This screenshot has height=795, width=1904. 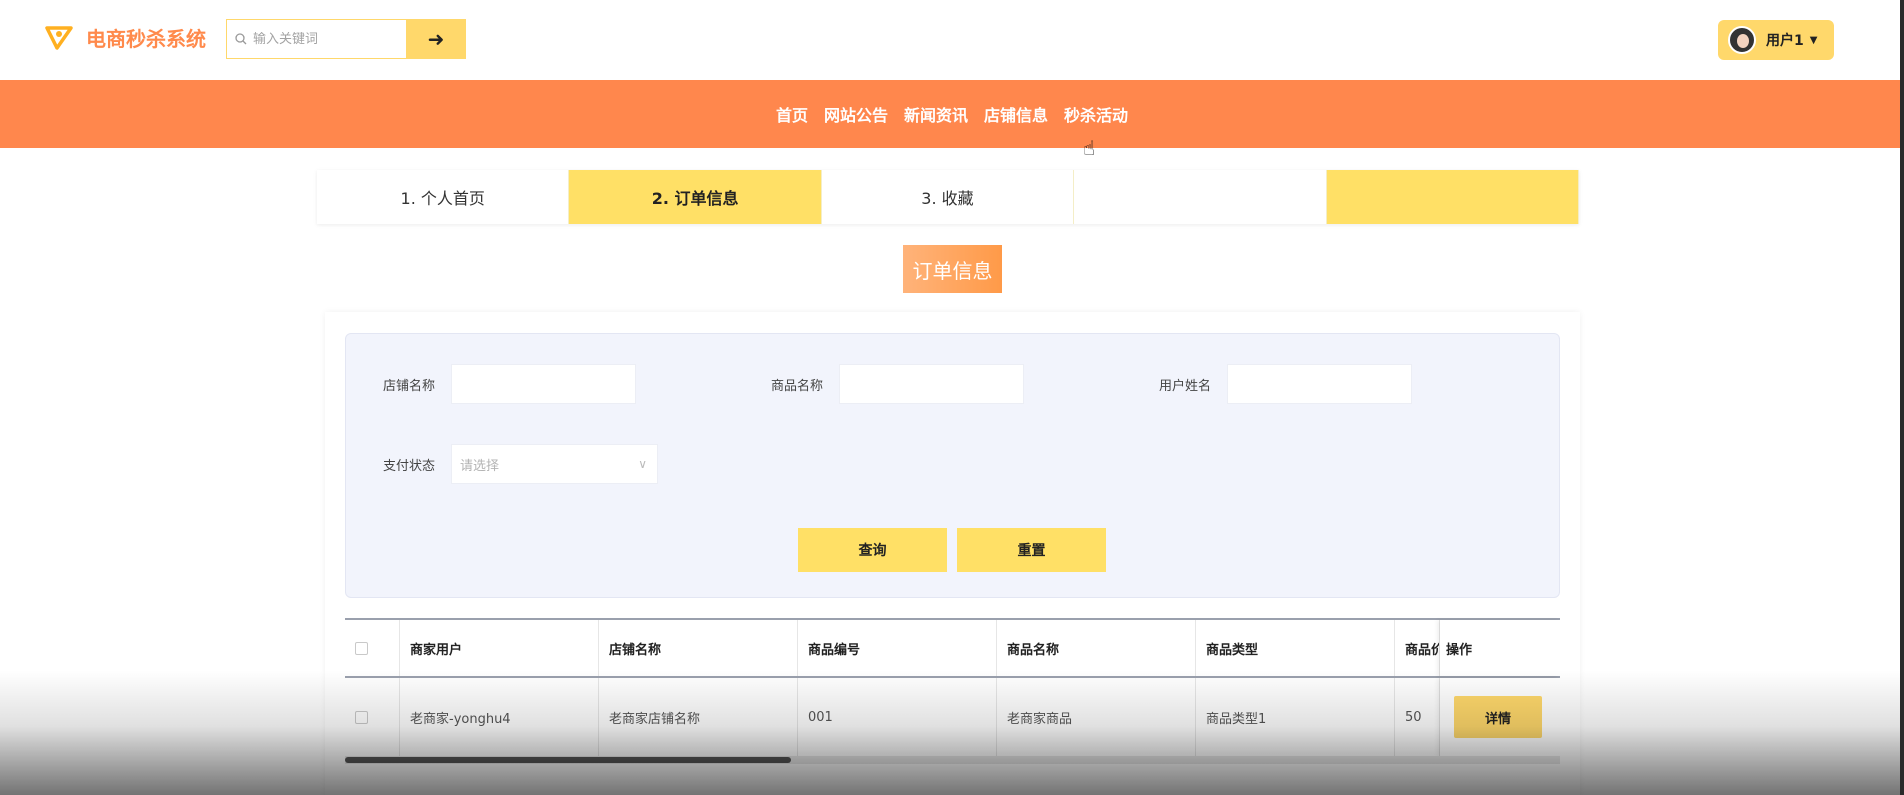 I want to click on page-title: 订单信息, so click(x=952, y=269).